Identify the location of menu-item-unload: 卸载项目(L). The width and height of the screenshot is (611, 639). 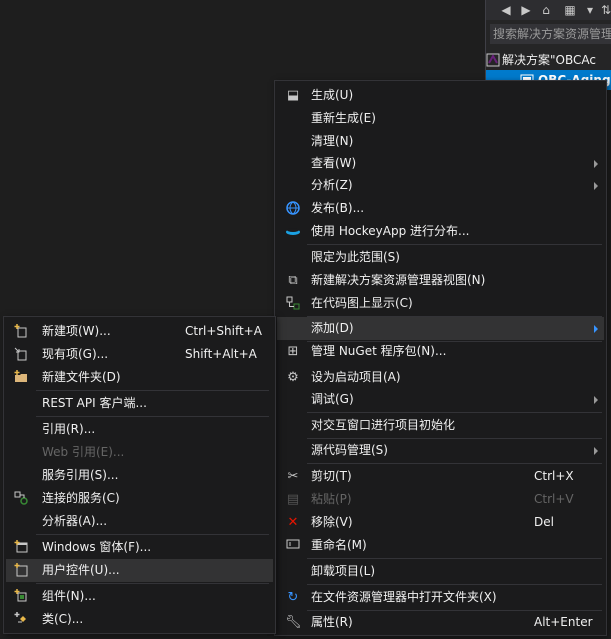
(440, 571).